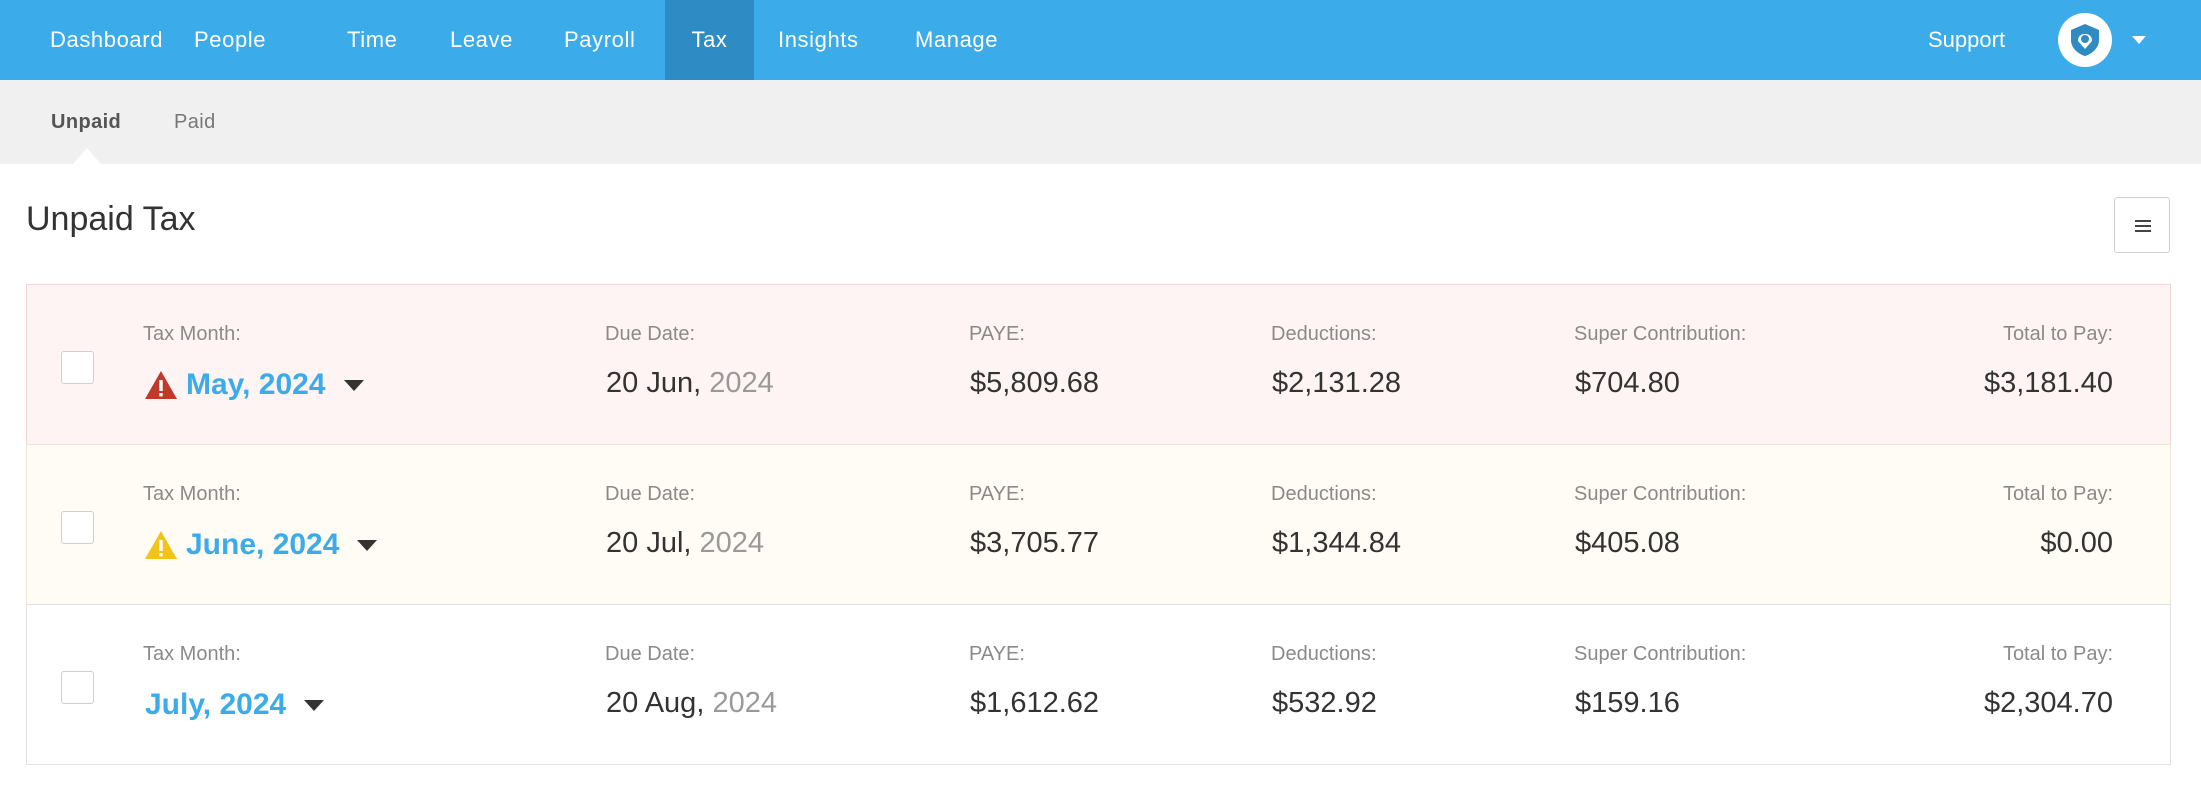  Describe the element at coordinates (1337, 543) in the screenshot. I see `deductions-value: $1,344.84` at that location.